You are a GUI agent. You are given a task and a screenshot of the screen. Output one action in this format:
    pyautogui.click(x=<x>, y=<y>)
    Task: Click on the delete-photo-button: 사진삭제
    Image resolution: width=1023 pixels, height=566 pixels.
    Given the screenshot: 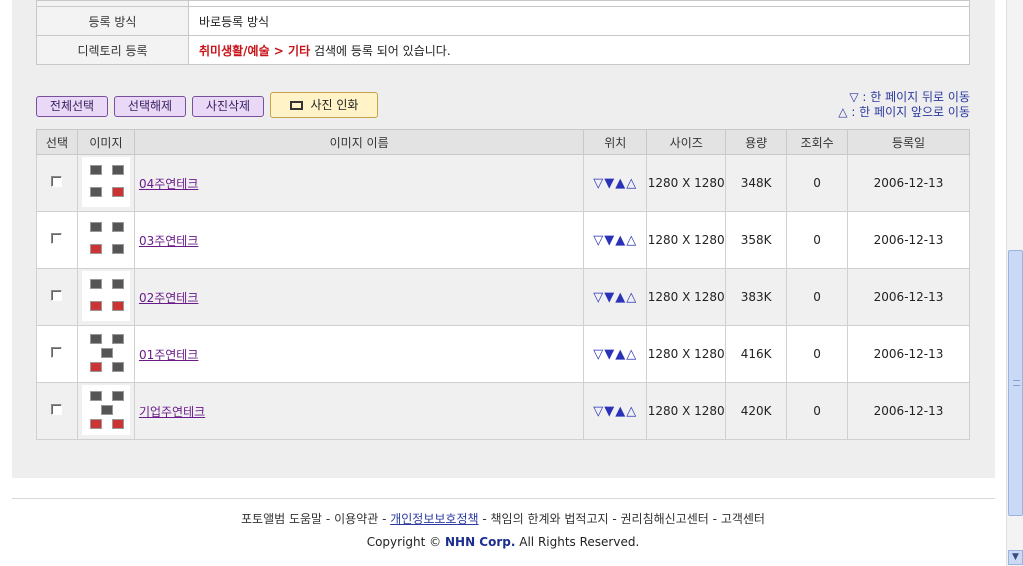 What is the action you would take?
    pyautogui.click(x=228, y=106)
    